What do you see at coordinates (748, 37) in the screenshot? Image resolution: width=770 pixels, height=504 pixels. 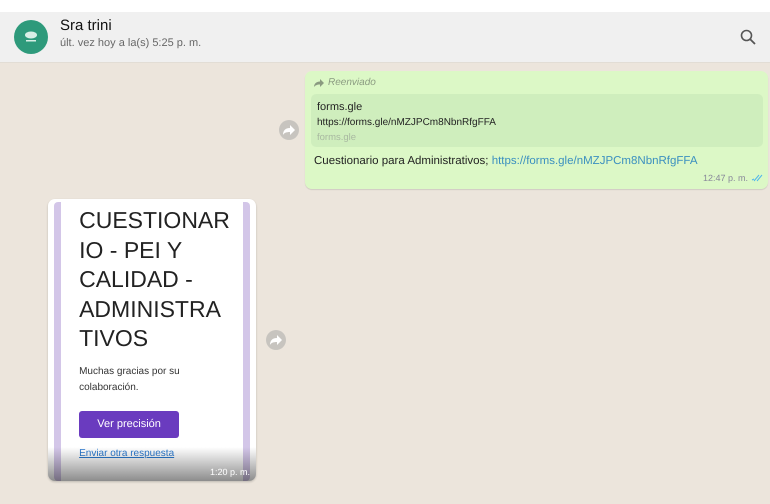 I see `search-icon` at bounding box center [748, 37].